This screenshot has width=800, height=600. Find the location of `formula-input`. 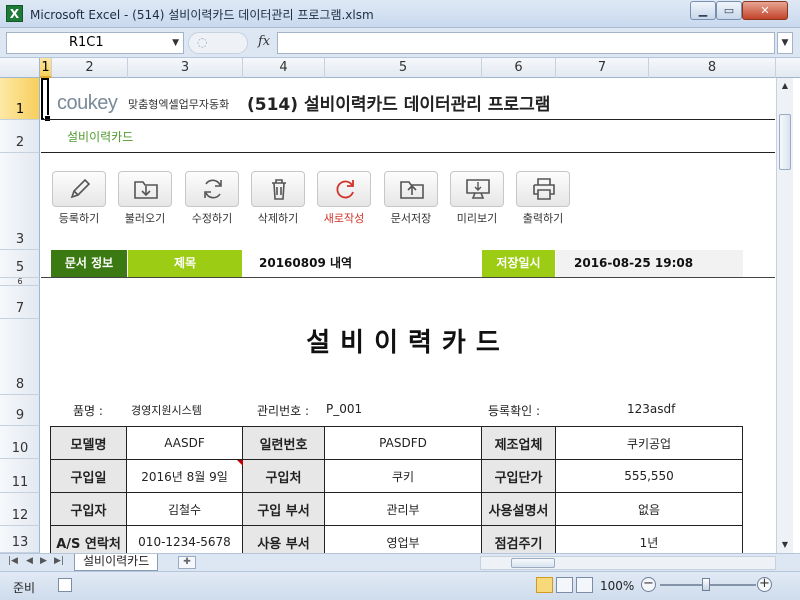

formula-input is located at coordinates (526, 43).